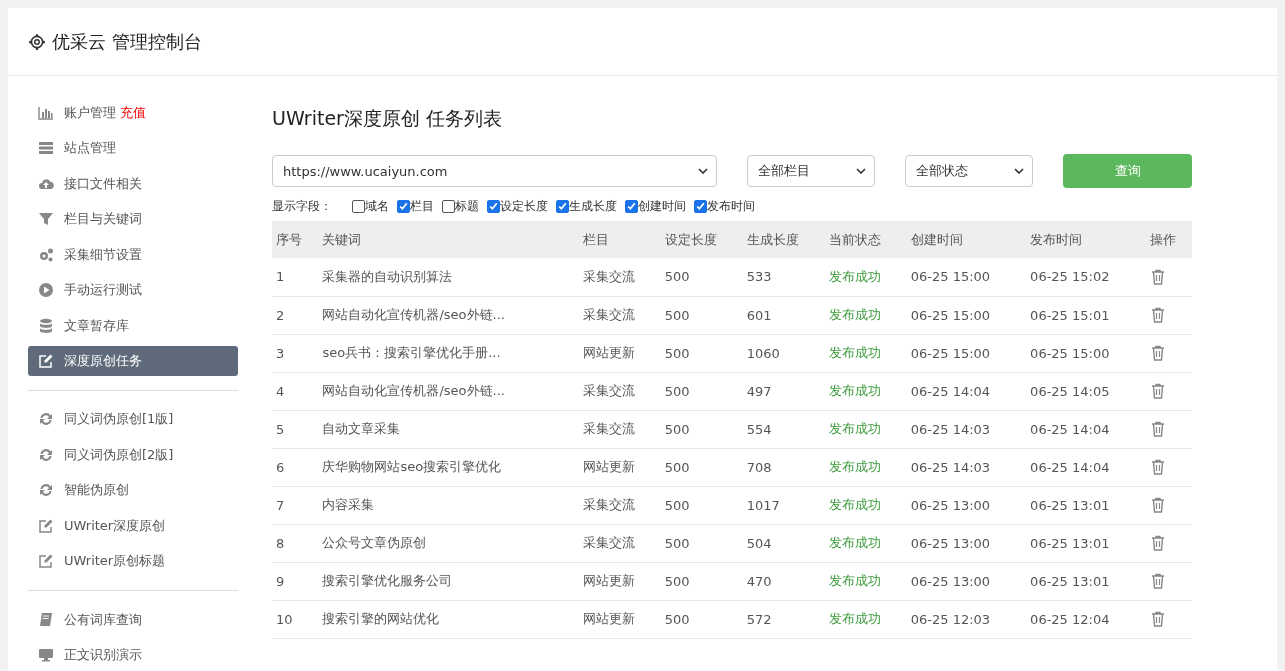 Image resolution: width=1285 pixels, height=671 pixels. Describe the element at coordinates (865, 239) in the screenshot. I see `column-header: 当前状态` at that location.